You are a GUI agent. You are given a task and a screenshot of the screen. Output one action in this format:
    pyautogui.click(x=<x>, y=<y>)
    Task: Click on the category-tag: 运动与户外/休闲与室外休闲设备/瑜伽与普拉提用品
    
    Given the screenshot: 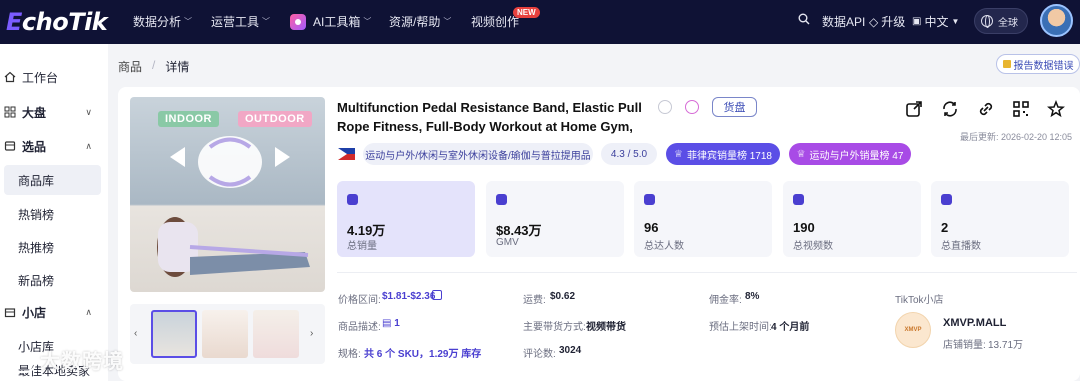 What is the action you would take?
    pyautogui.click(x=478, y=154)
    